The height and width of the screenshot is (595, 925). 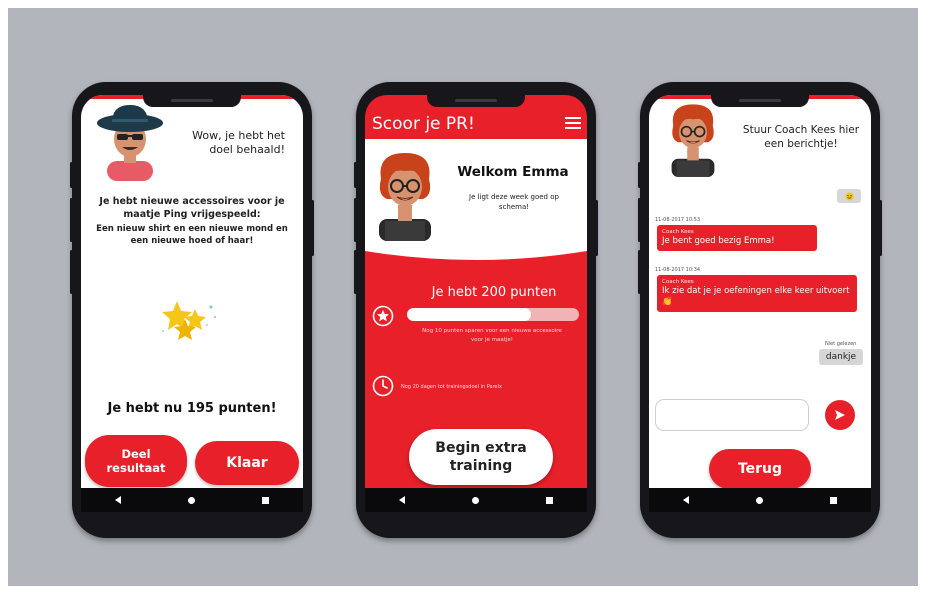 I want to click on welcome-title: Welkom Emma, so click(x=513, y=172).